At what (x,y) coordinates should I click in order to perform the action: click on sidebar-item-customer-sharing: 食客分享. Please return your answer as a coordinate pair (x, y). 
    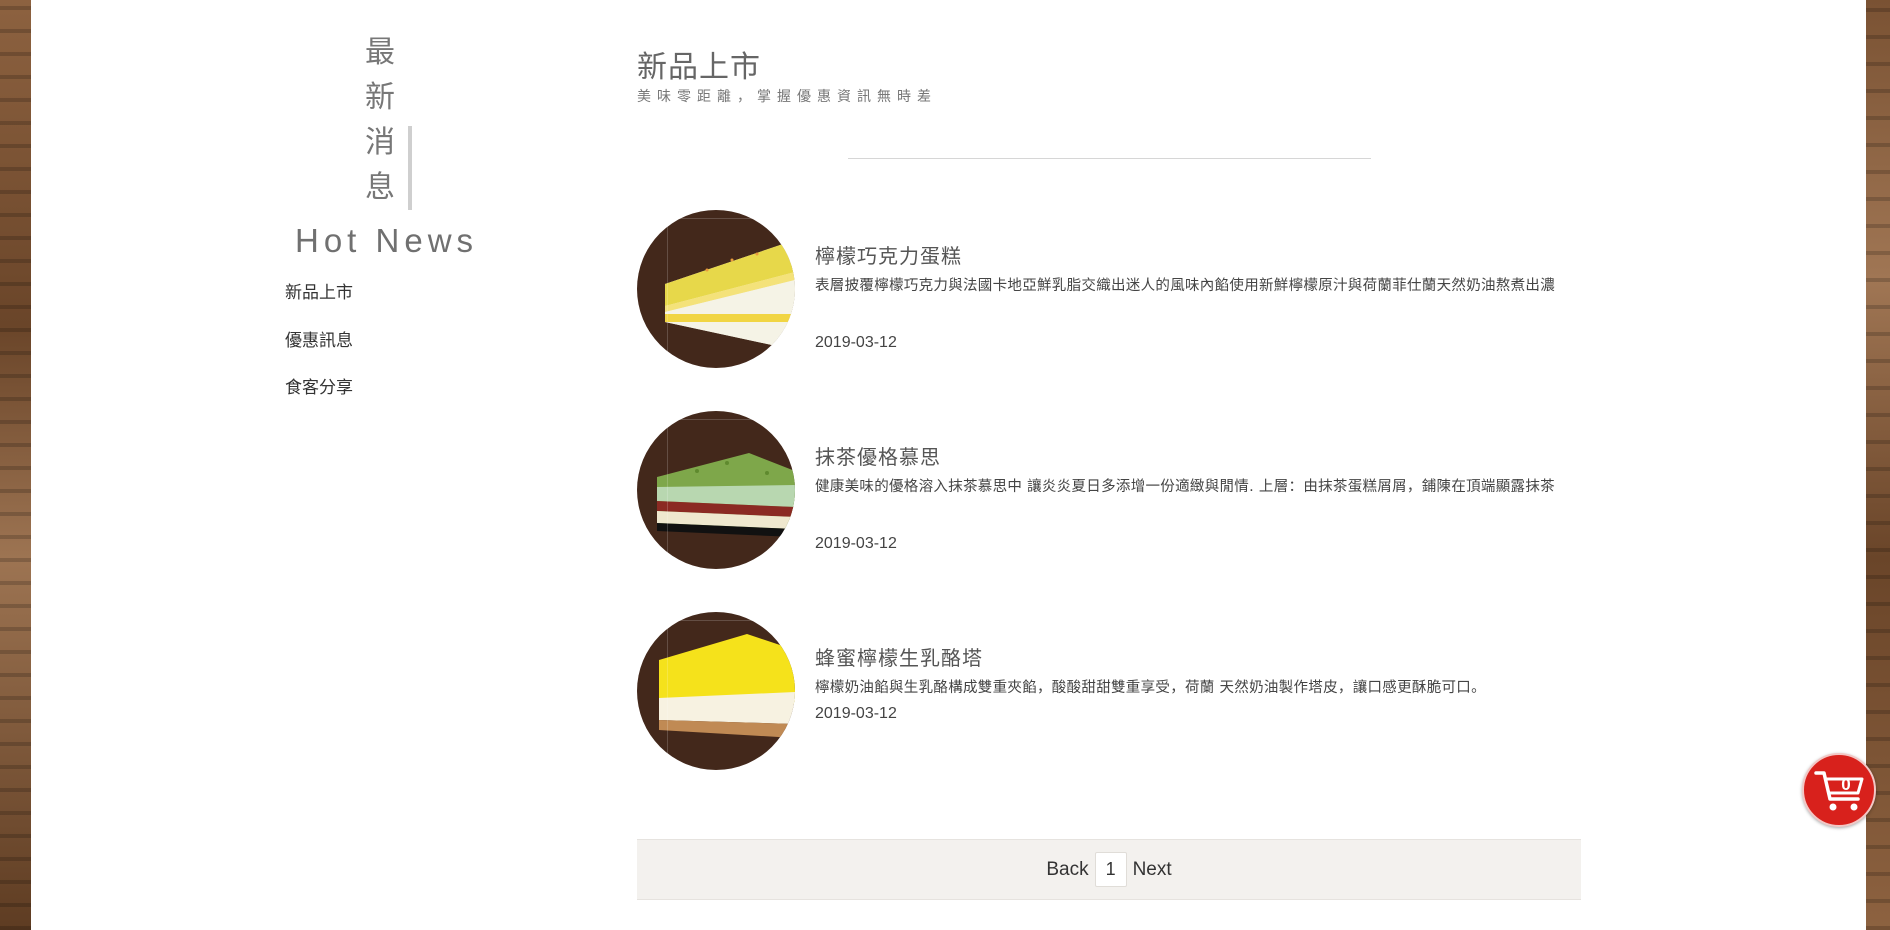
    Looking at the image, I should click on (319, 399).